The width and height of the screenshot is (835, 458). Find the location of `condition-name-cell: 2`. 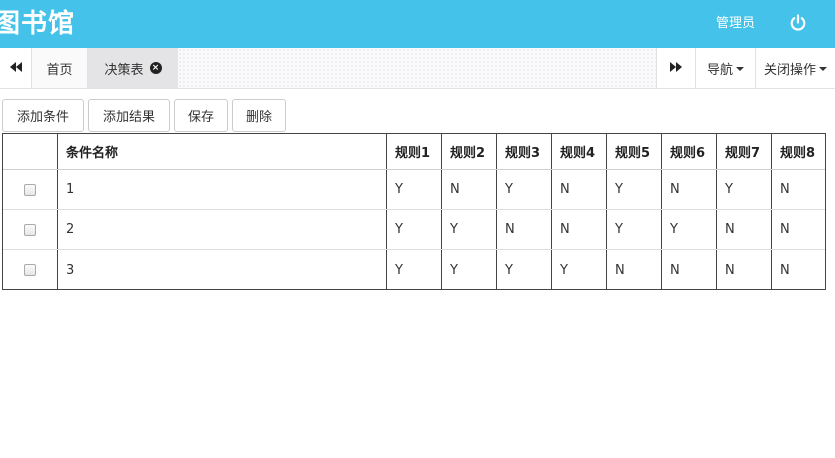

condition-name-cell: 2 is located at coordinates (221, 229).